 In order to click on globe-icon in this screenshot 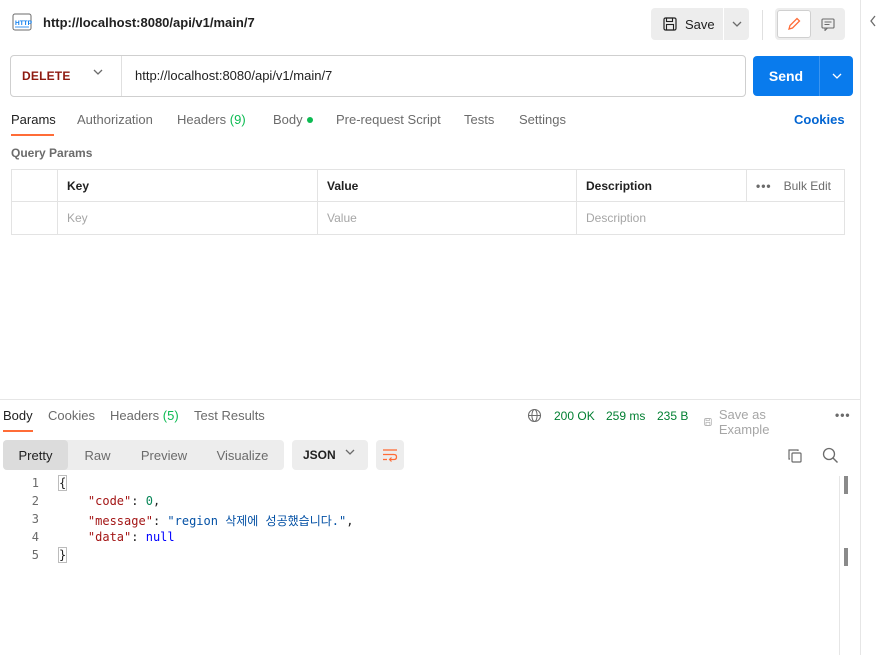, I will do `click(534, 415)`.